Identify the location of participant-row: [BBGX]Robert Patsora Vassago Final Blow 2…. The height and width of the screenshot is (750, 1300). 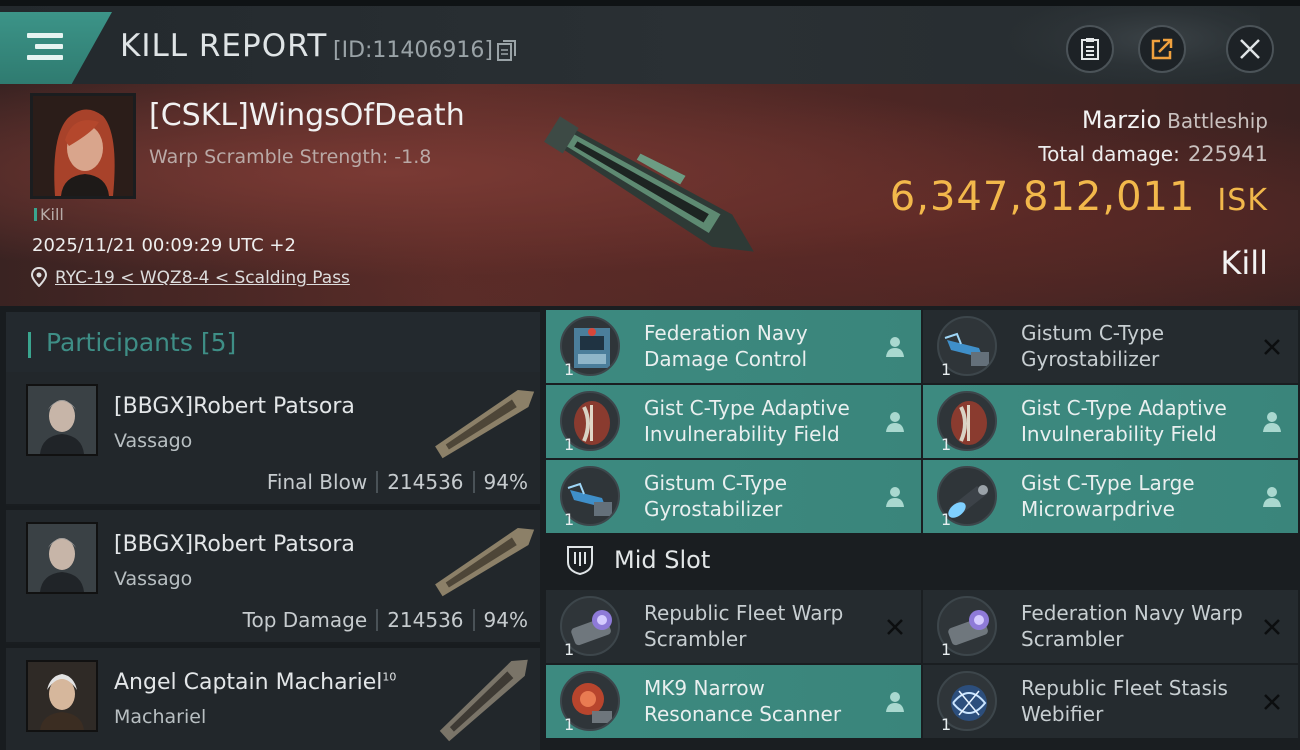
(273, 439).